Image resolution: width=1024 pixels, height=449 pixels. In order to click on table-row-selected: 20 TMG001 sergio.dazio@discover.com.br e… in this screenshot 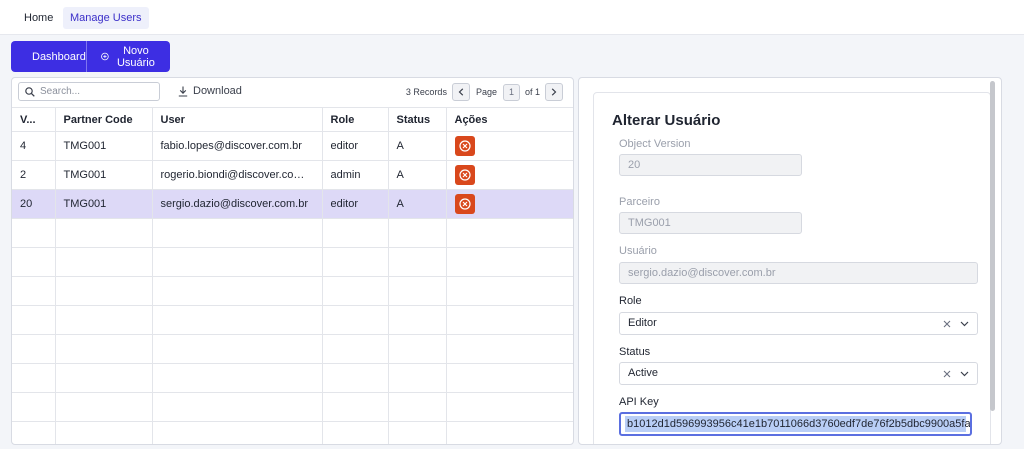, I will do `click(292, 204)`.